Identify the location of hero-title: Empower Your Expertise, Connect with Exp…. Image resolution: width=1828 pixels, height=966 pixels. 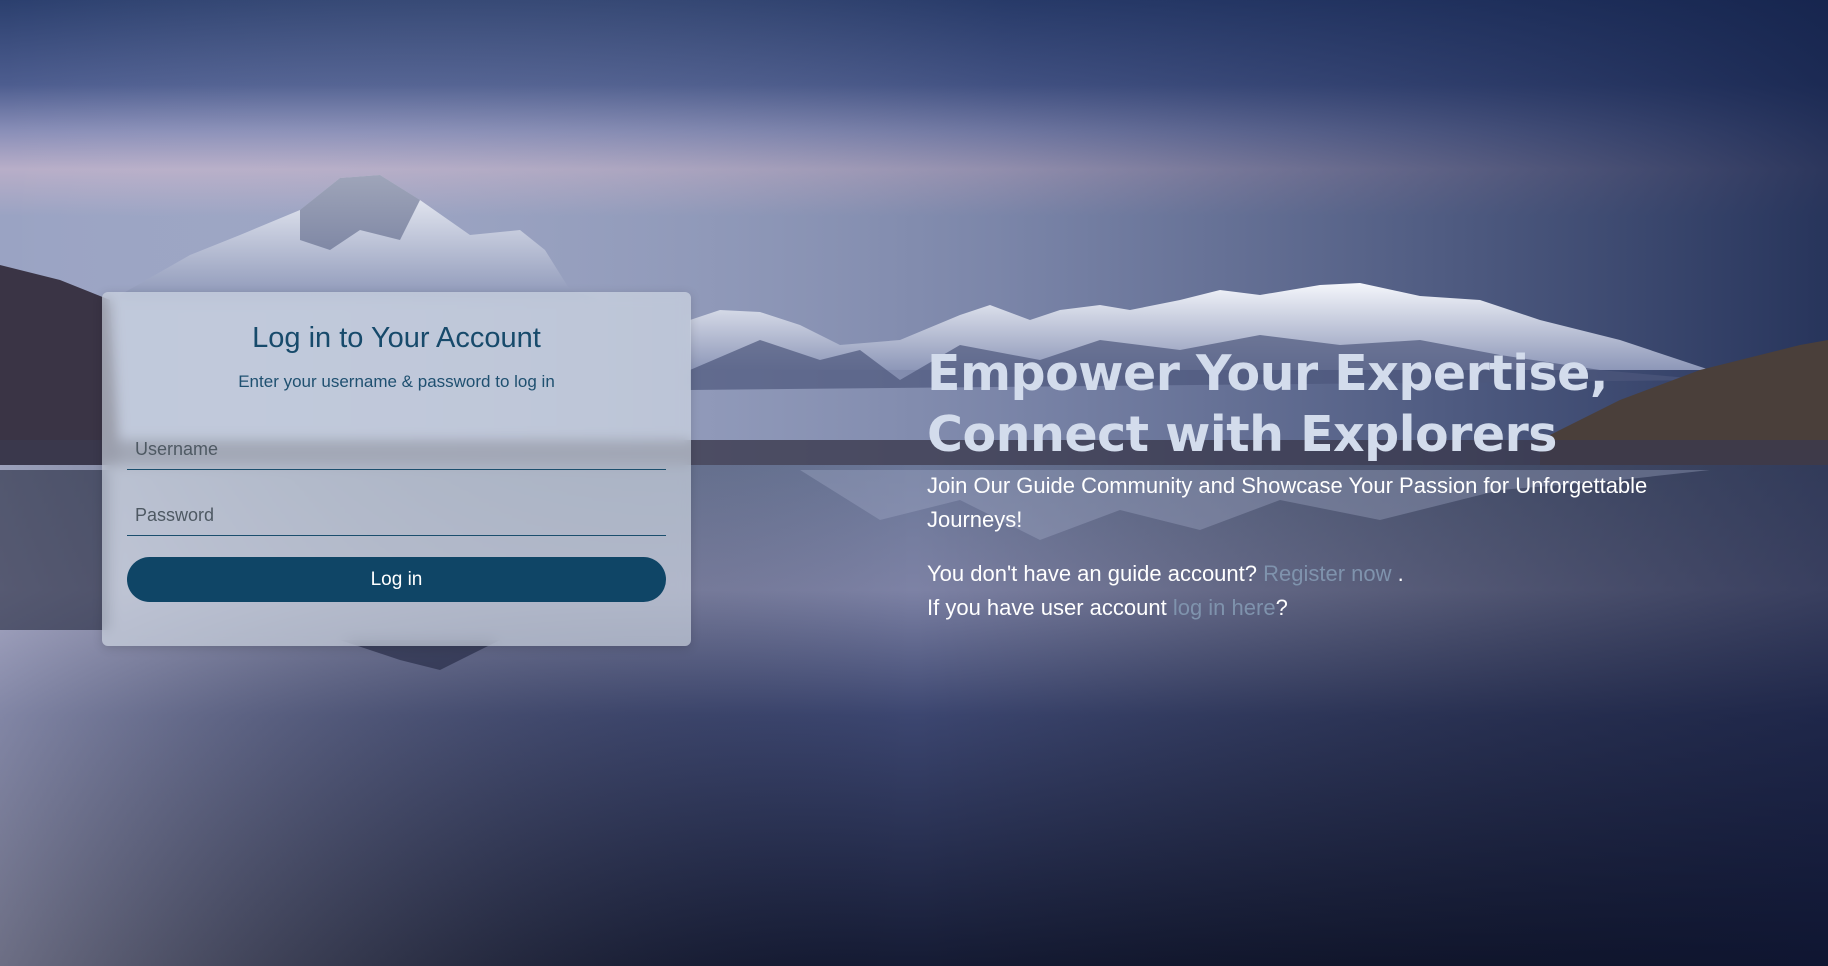
(1367, 404).